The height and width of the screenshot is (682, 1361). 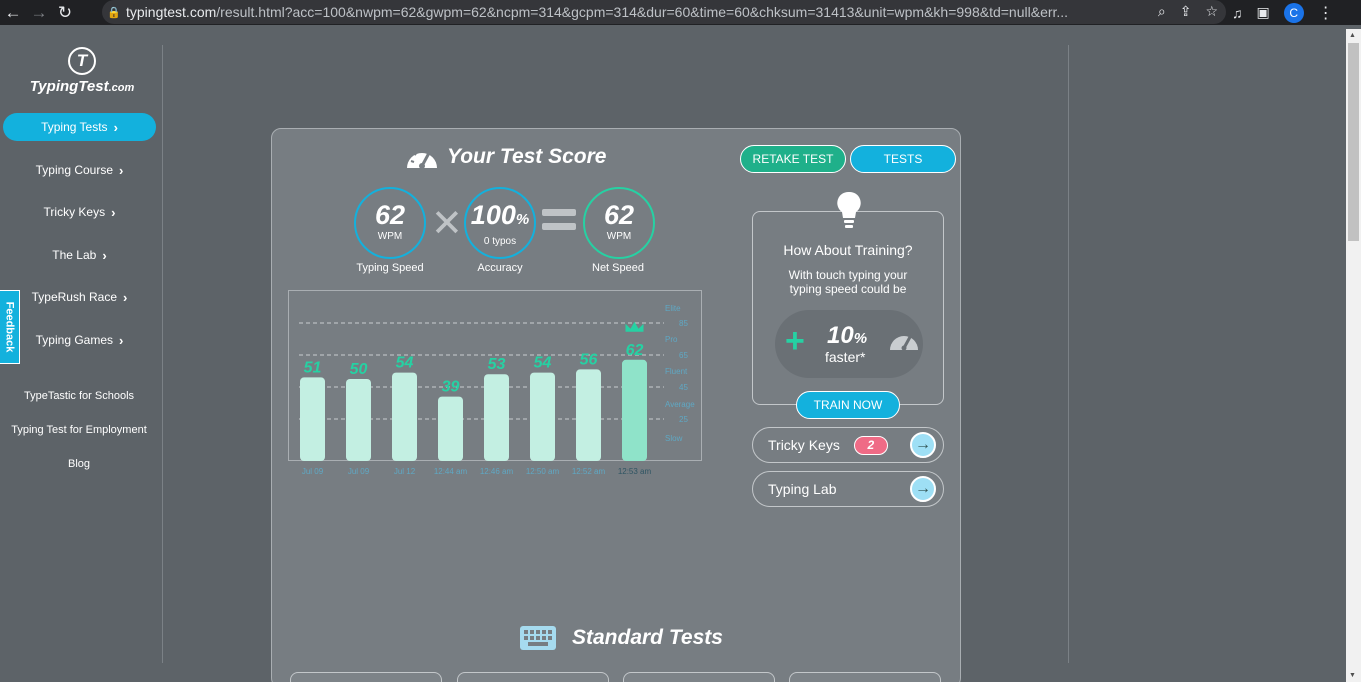 I want to click on bar-data-label: 53, so click(x=497, y=364).